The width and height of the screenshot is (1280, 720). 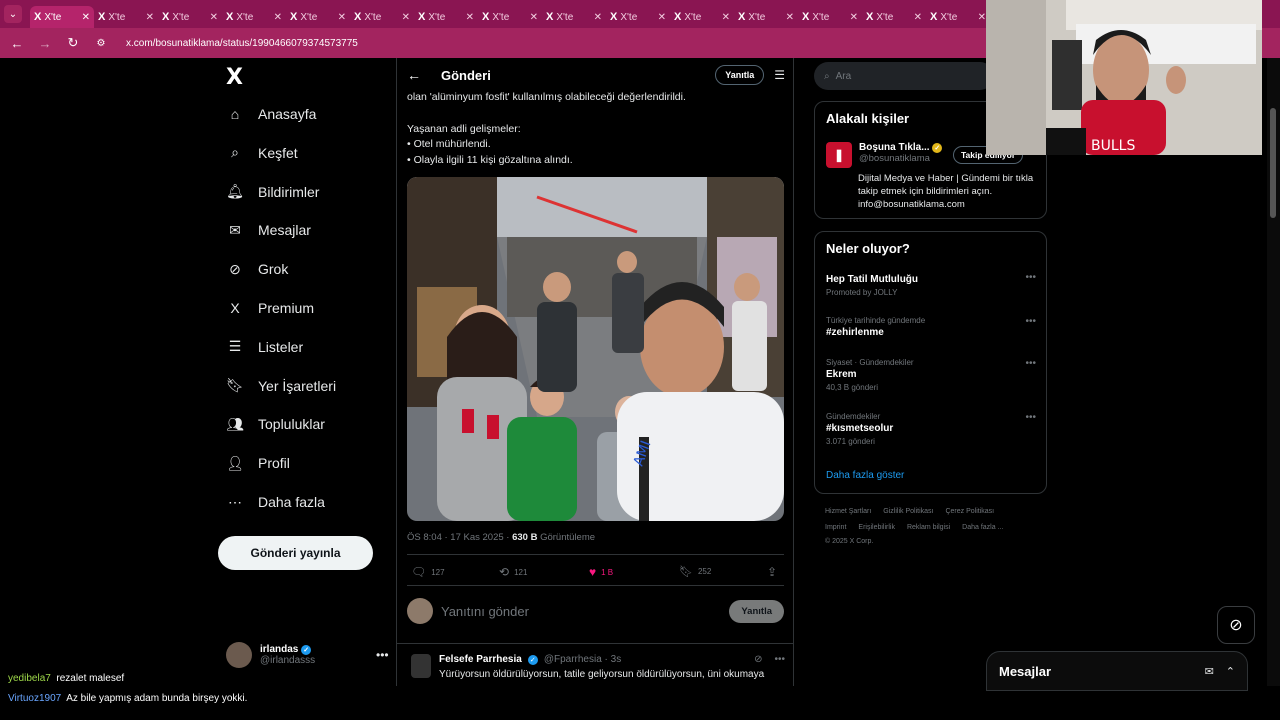 I want to click on post-photo: AMI, so click(x=595, y=349).